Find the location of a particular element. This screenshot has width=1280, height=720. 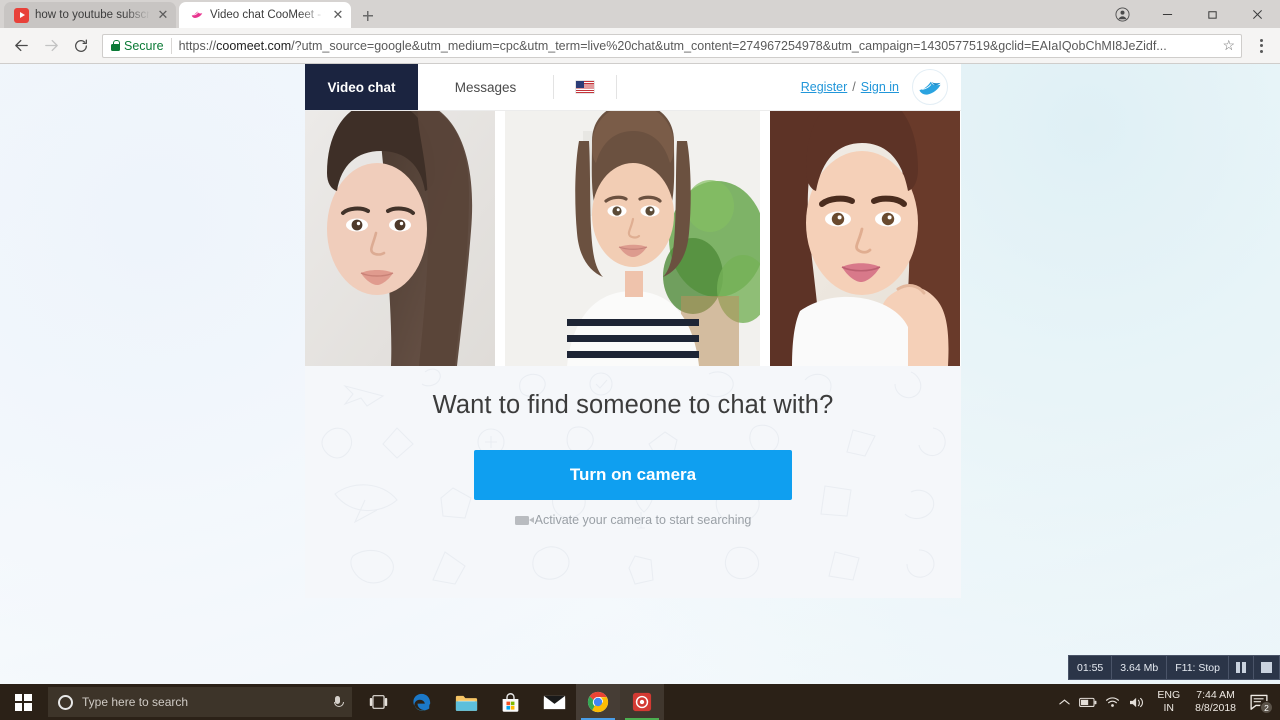

sign-in-link: Sign in is located at coordinates (880, 87).